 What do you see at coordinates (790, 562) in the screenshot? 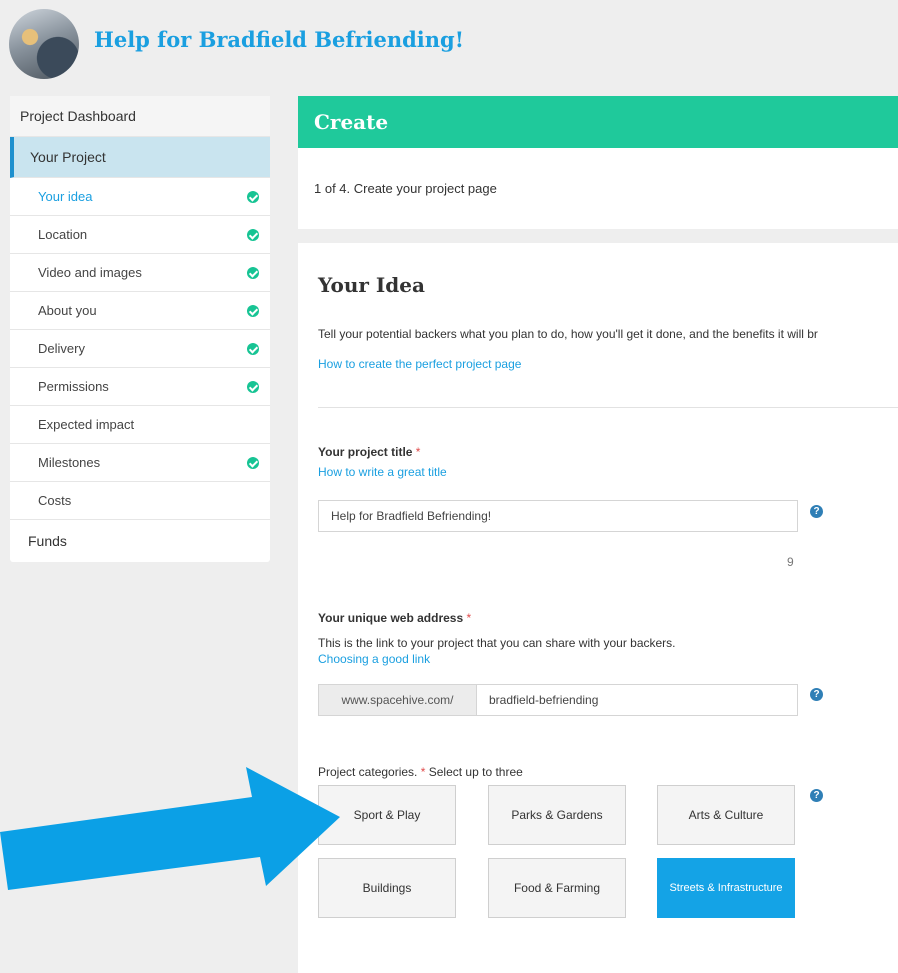
I see `character-counter: 9` at bounding box center [790, 562].